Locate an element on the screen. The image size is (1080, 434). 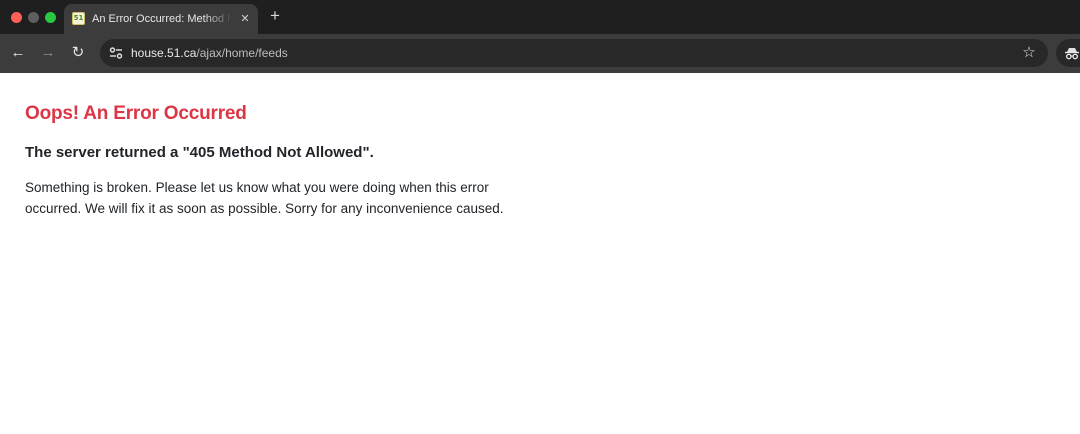
incognito-icon is located at coordinates (1072, 53).